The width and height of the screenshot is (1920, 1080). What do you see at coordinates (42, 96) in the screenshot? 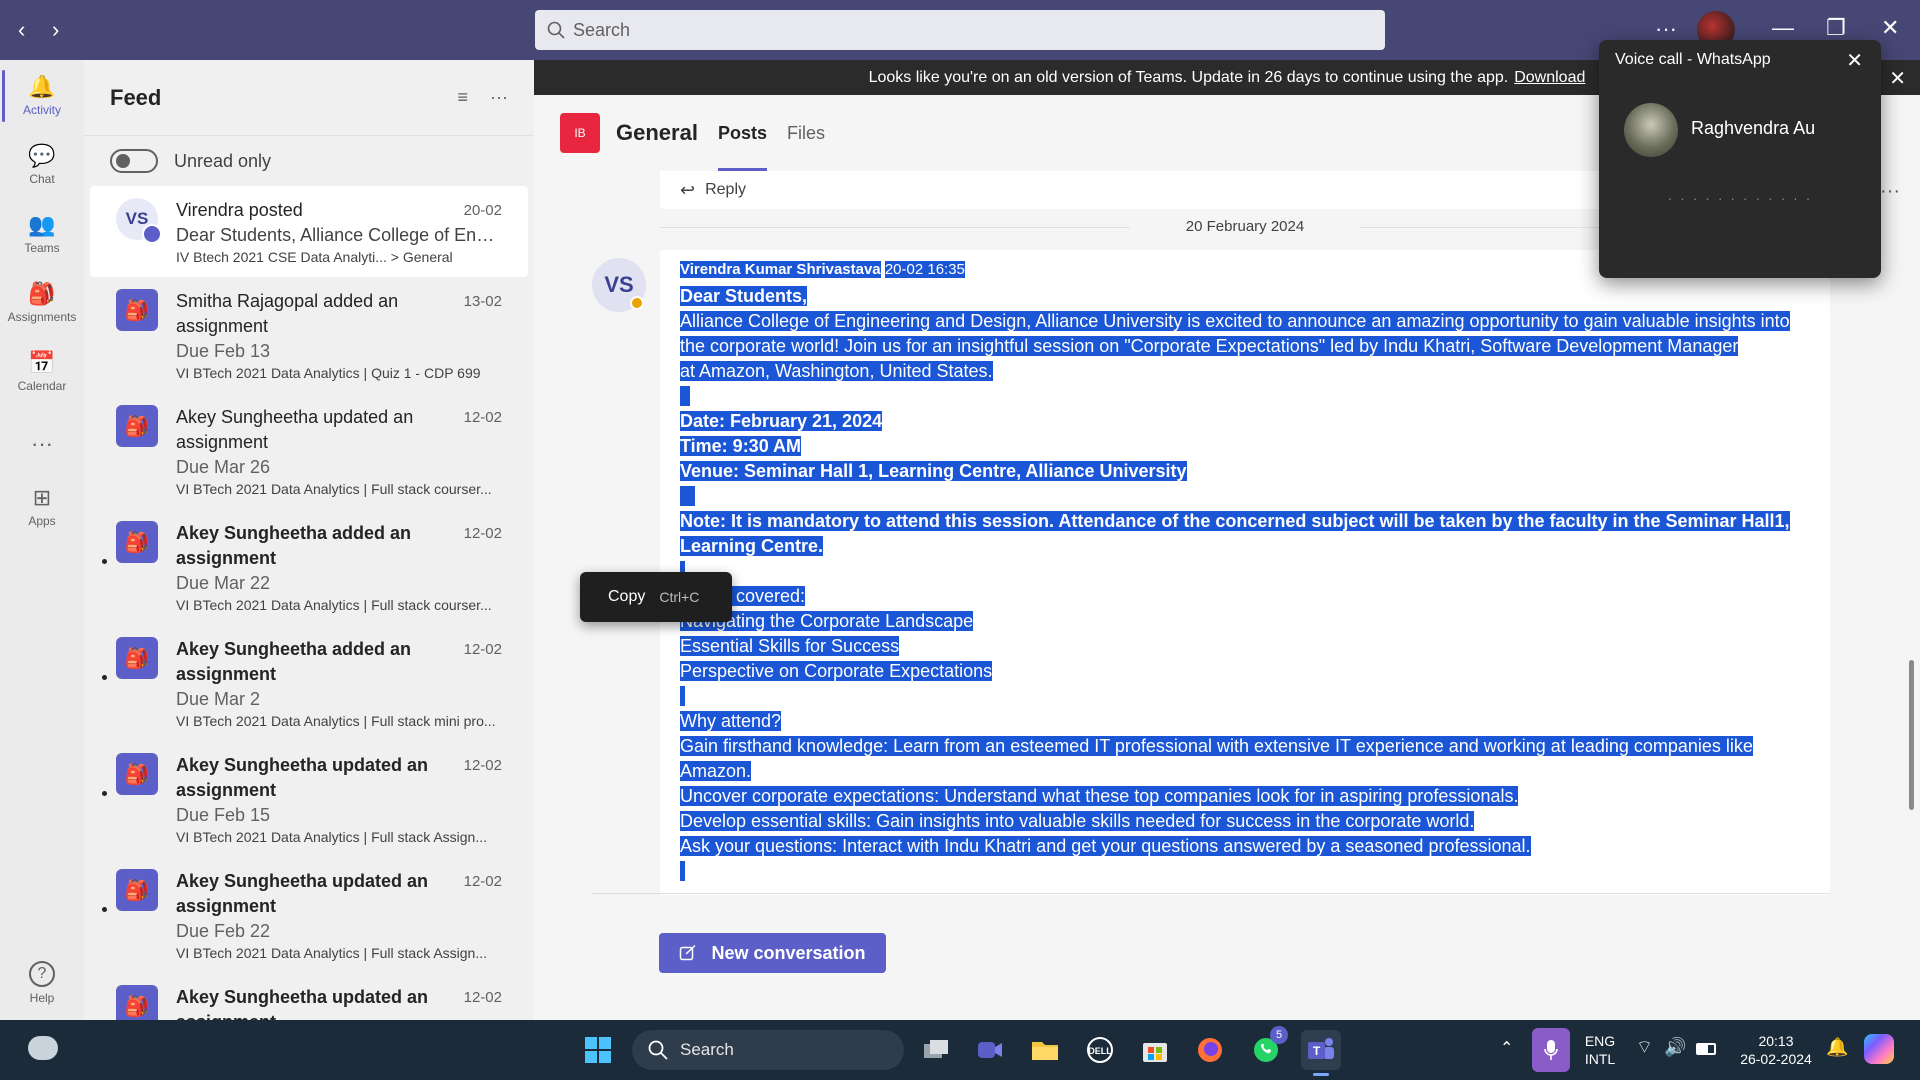
I see `rail-item-activity: 🔔 Activity` at bounding box center [42, 96].